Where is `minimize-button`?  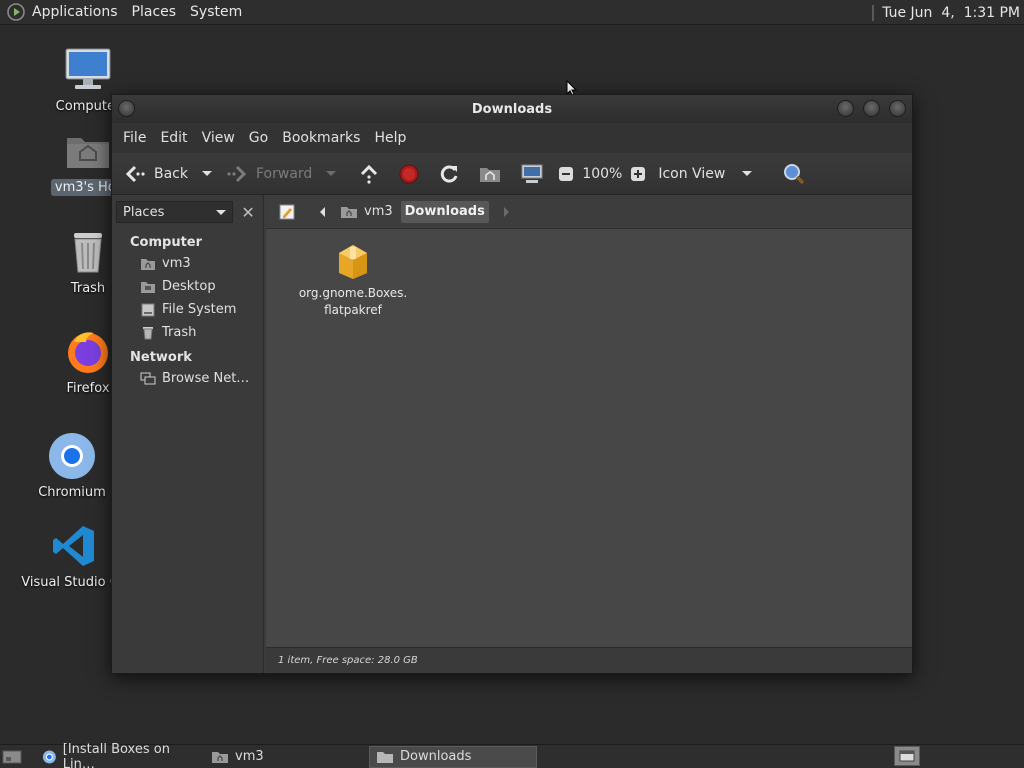 minimize-button is located at coordinates (845, 108).